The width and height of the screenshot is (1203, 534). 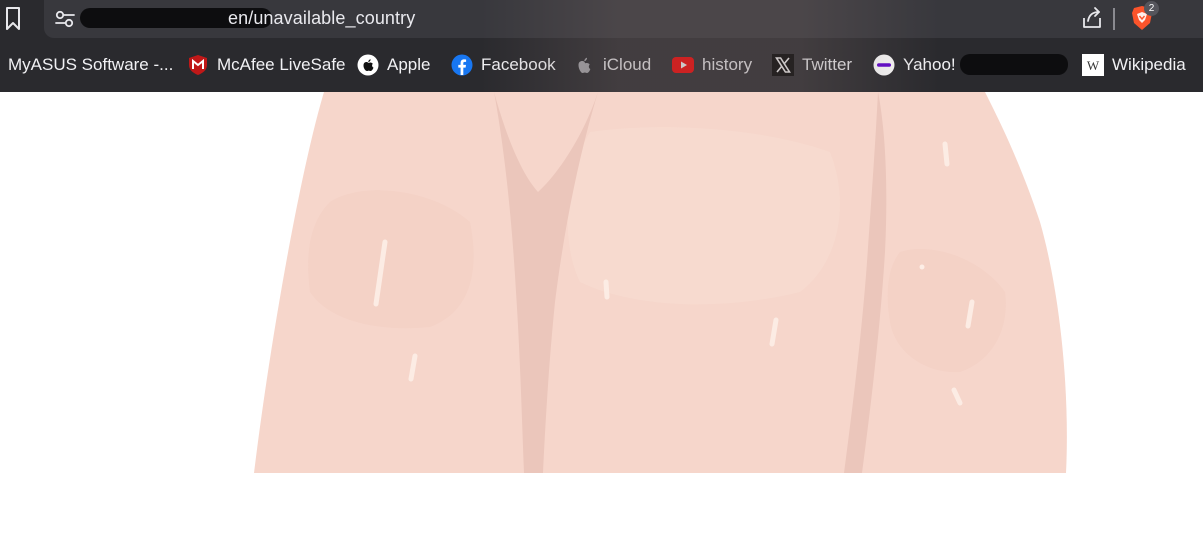 What do you see at coordinates (321, 18) in the screenshot?
I see `url-text: en/unavailable_country` at bounding box center [321, 18].